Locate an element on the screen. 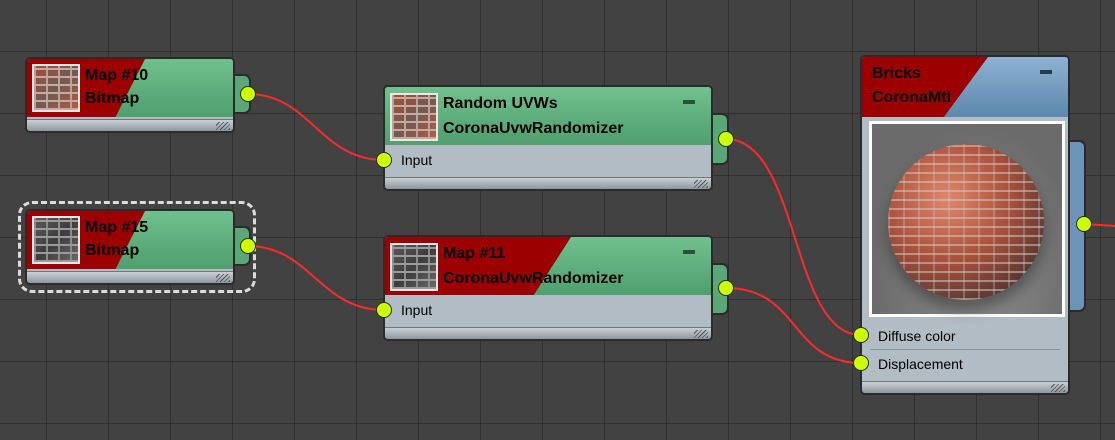  node-name: Map #11 is located at coordinates (474, 253).